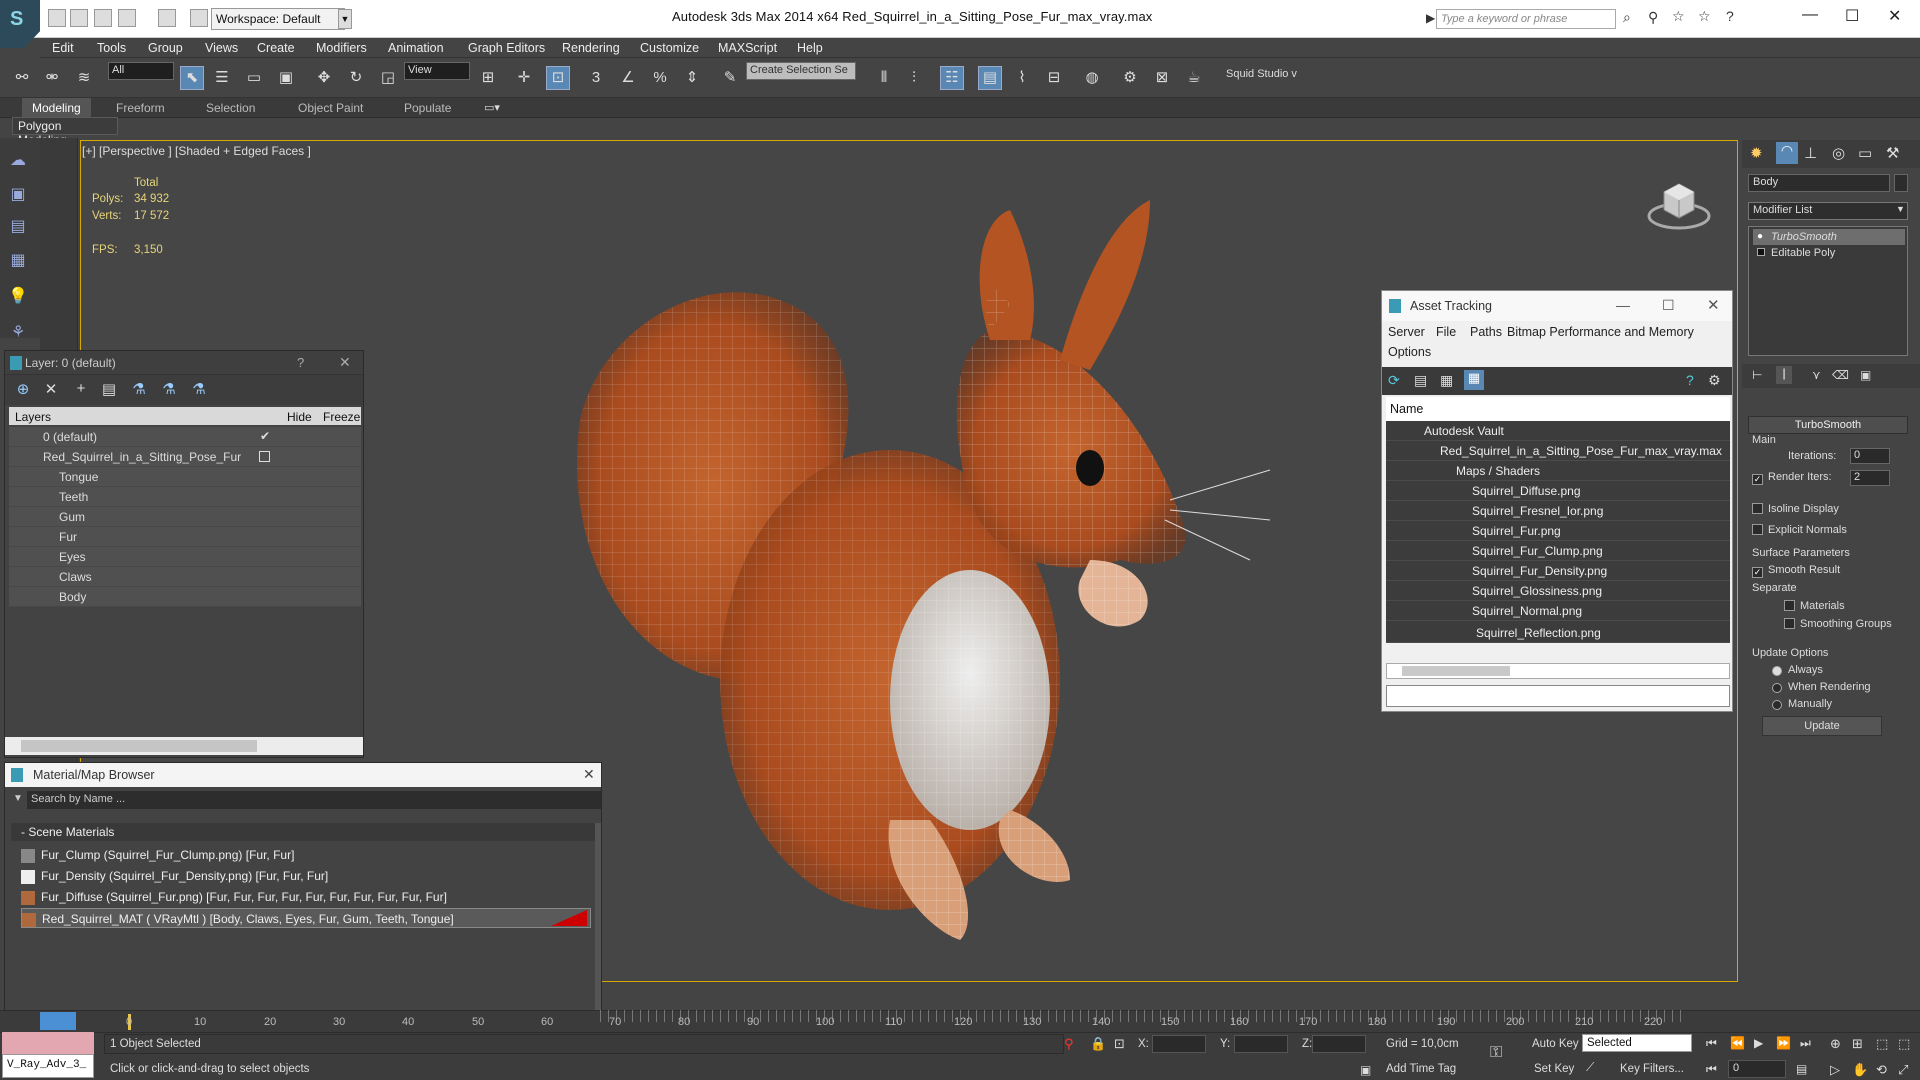 This screenshot has height=1080, width=1920. Describe the element at coordinates (278, 19) in the screenshot. I see `workspace-dropdown: Workspace: Default` at that location.